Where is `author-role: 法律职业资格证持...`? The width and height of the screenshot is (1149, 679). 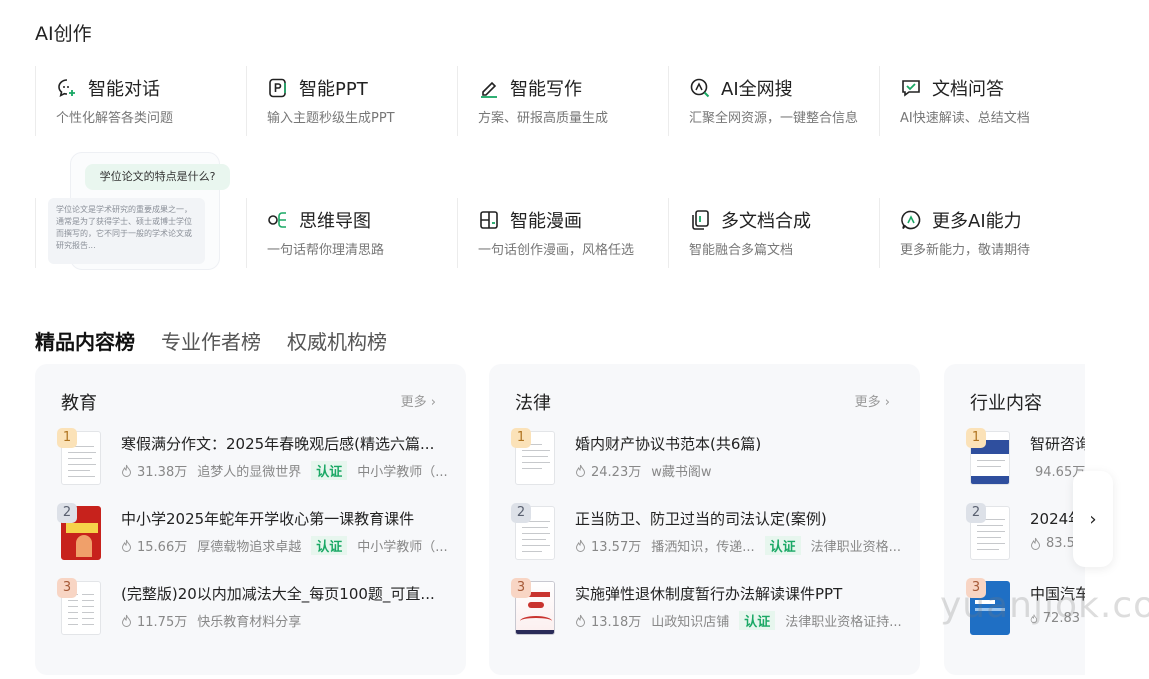 author-role: 法律职业资格证持... is located at coordinates (843, 622).